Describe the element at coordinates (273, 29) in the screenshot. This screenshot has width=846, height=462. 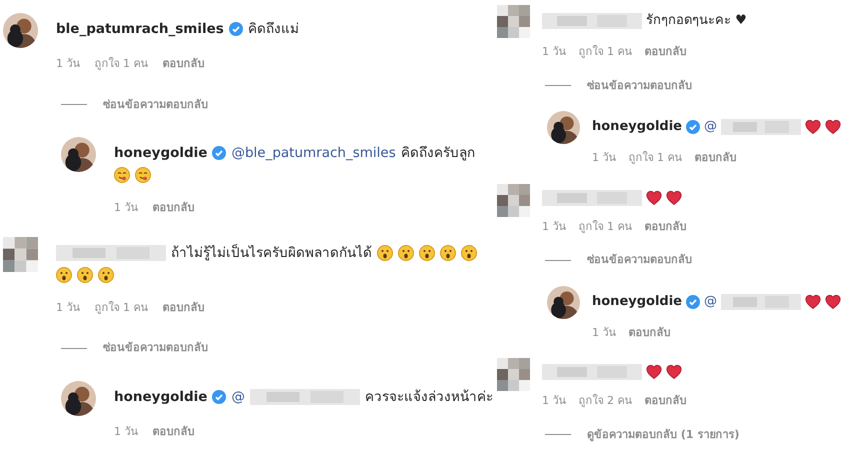
I see `comment-text: คิดถึงแม่` at that location.